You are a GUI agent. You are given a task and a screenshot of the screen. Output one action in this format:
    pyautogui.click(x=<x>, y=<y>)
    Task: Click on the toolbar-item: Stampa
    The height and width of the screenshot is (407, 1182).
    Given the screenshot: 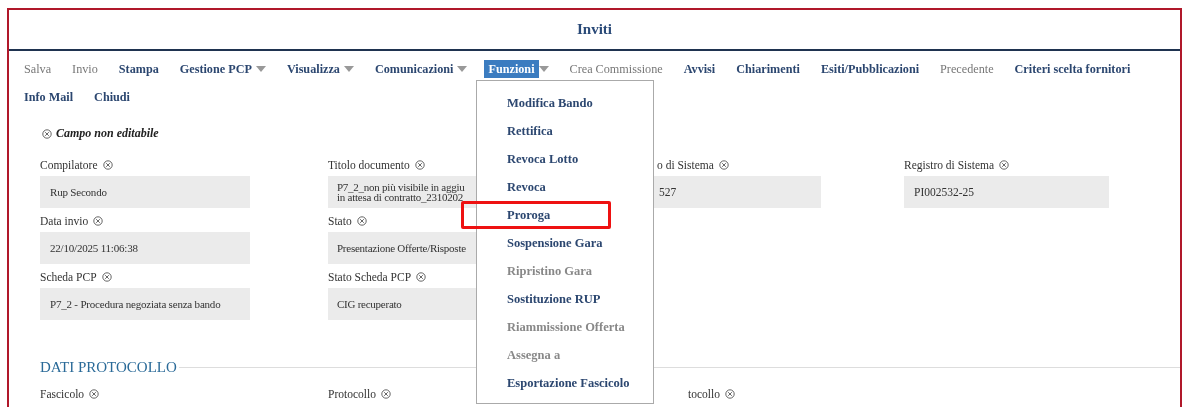 What is the action you would take?
    pyautogui.click(x=138, y=69)
    